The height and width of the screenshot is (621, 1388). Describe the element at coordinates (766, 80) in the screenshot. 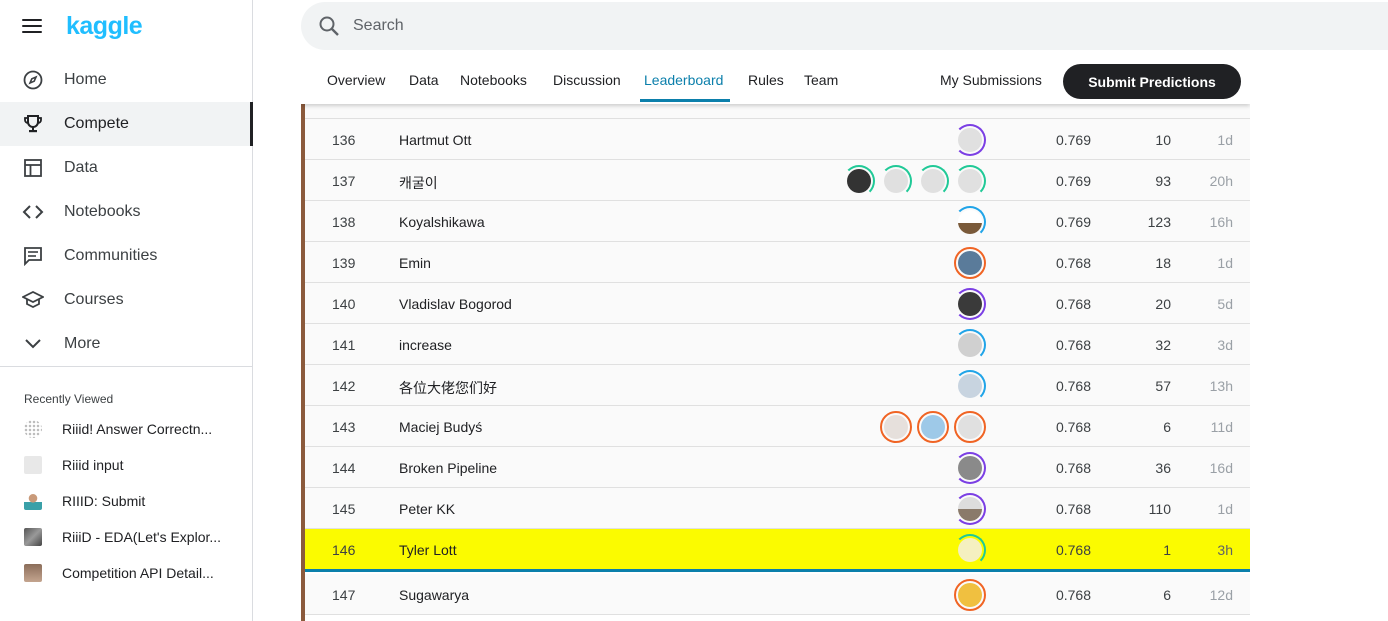

I see `tab-rules: Rules` at that location.